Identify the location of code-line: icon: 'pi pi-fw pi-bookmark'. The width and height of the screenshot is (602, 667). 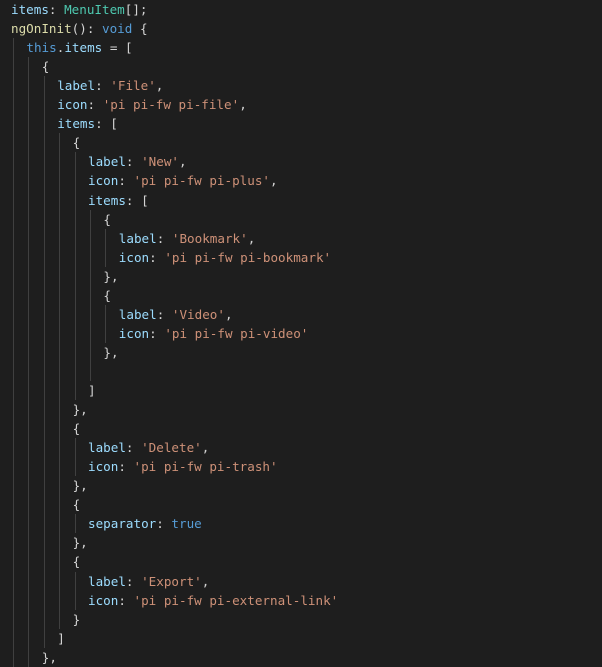
(225, 257).